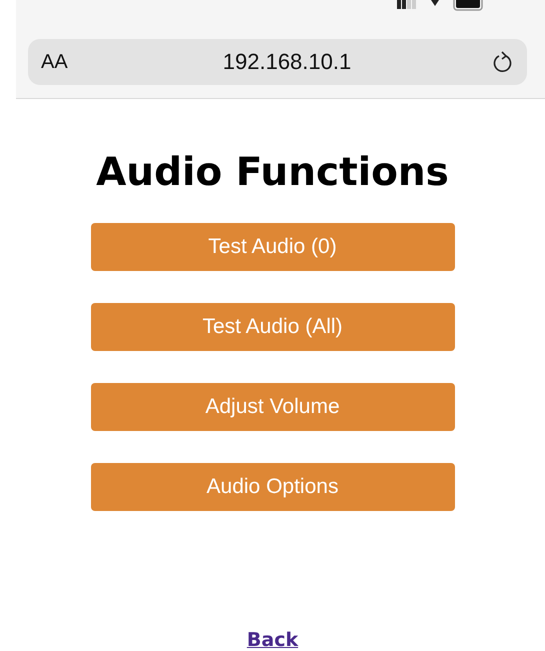 This screenshot has width=545, height=651. What do you see at coordinates (272, 487) in the screenshot?
I see `action-button: Audio Options` at bounding box center [272, 487].